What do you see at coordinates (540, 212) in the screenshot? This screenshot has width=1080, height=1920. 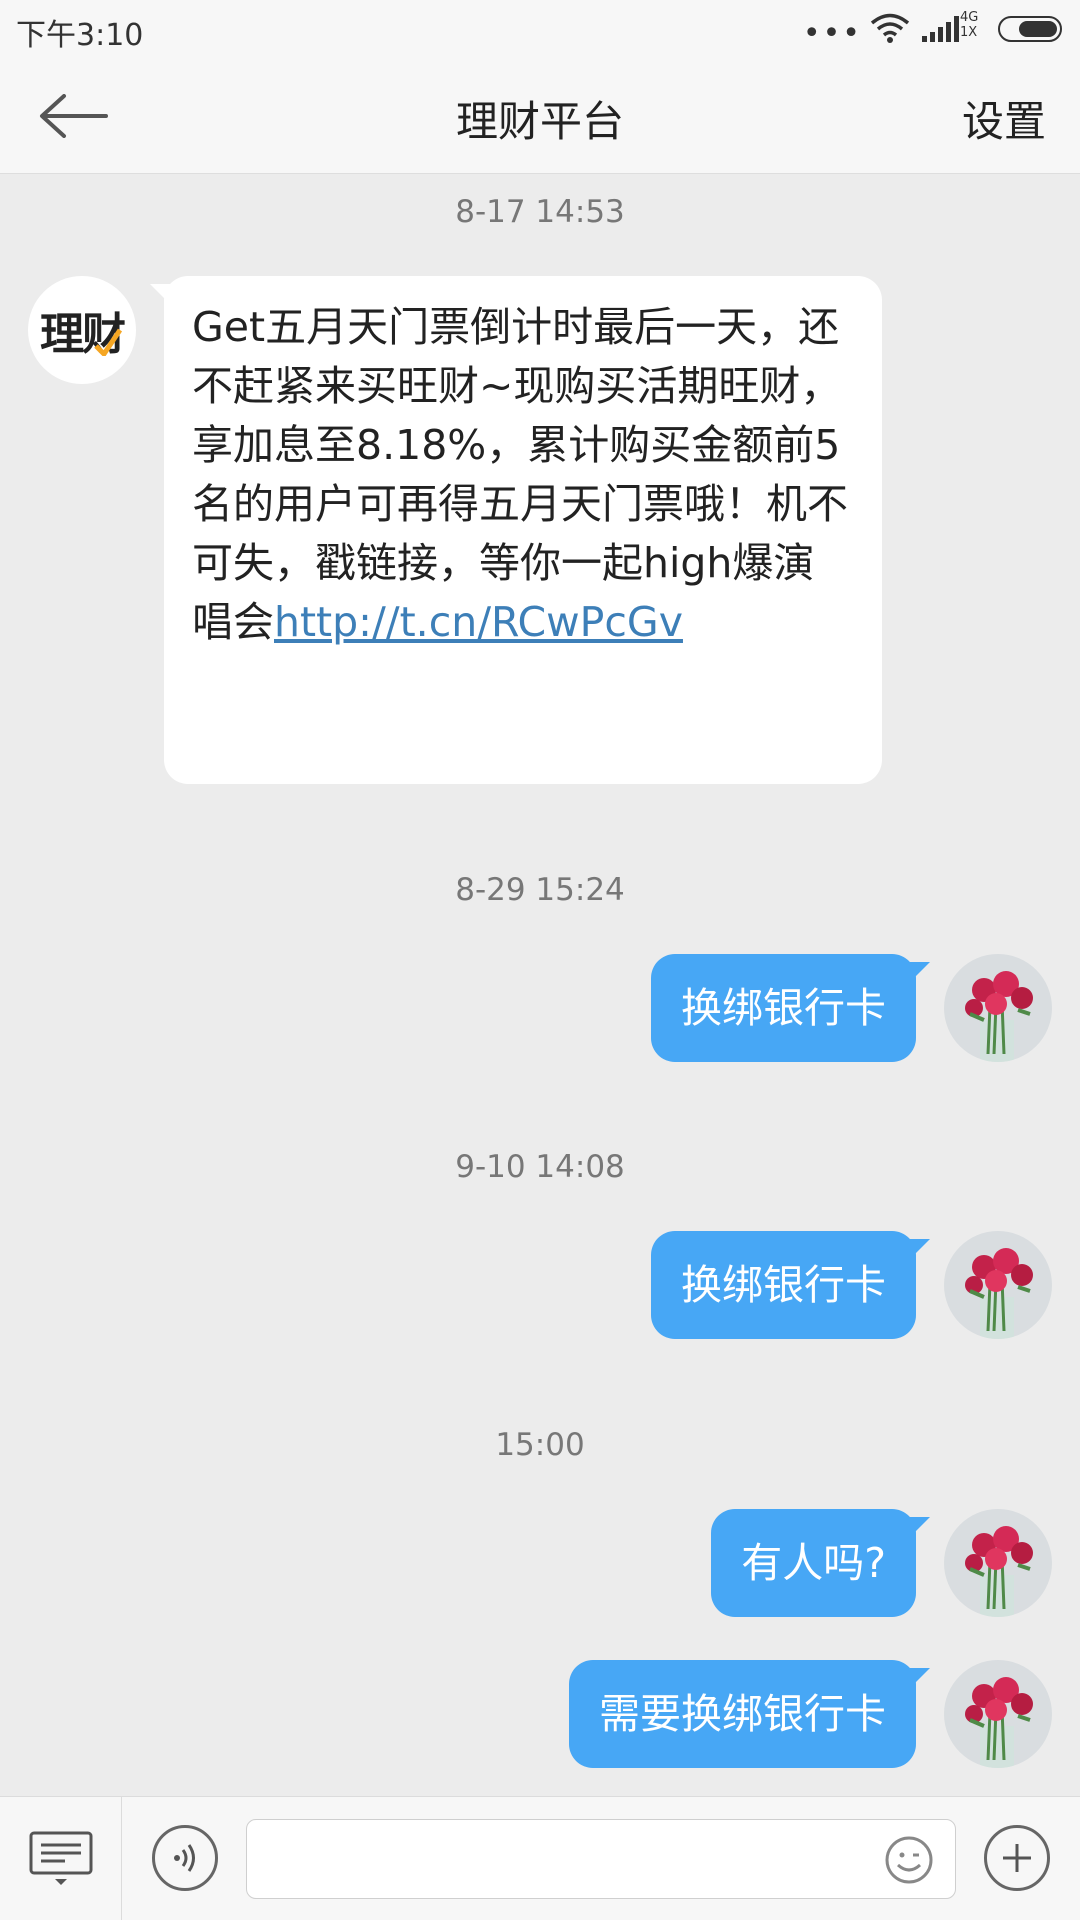 I see `message-timestamp: 8-17 14:53` at bounding box center [540, 212].